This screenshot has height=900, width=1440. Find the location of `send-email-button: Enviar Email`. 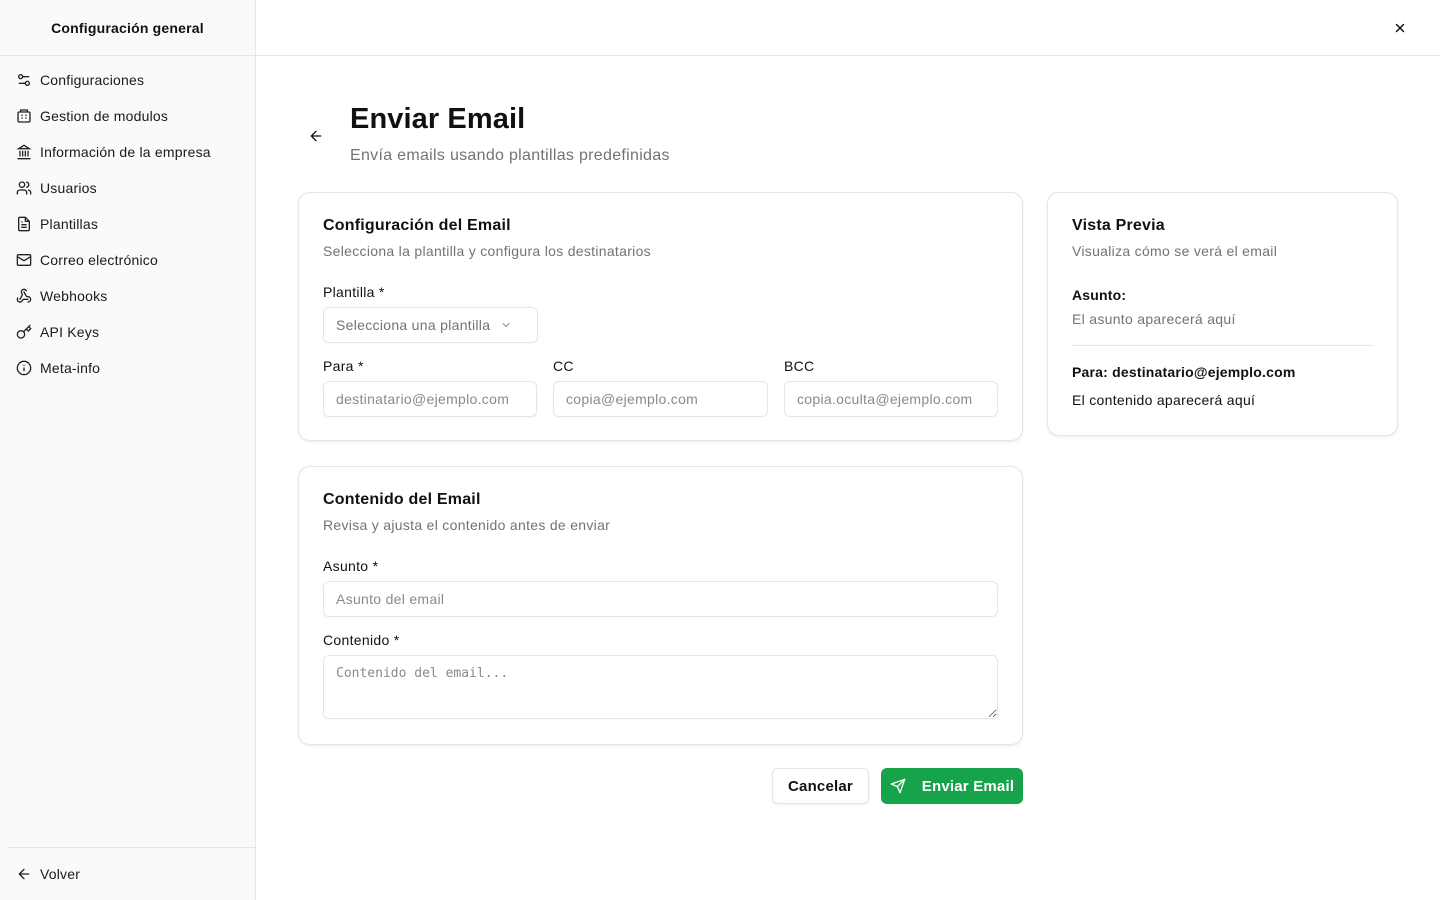

send-email-button: Enviar Email is located at coordinates (952, 786).